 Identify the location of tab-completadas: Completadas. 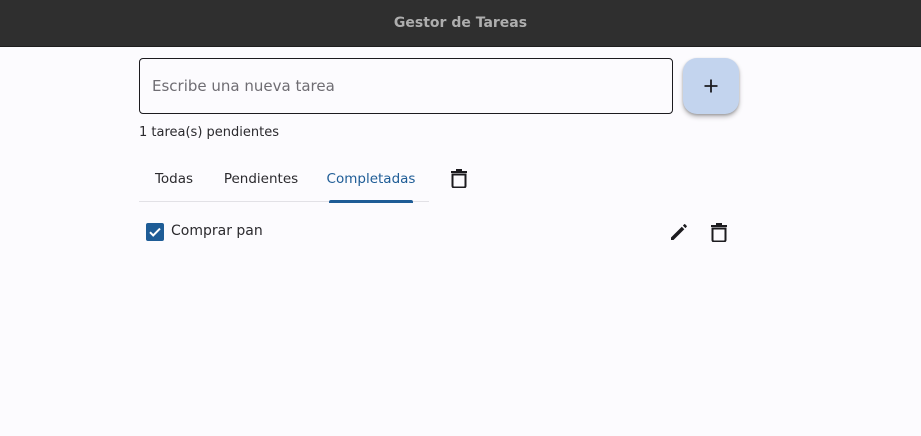
(371, 179).